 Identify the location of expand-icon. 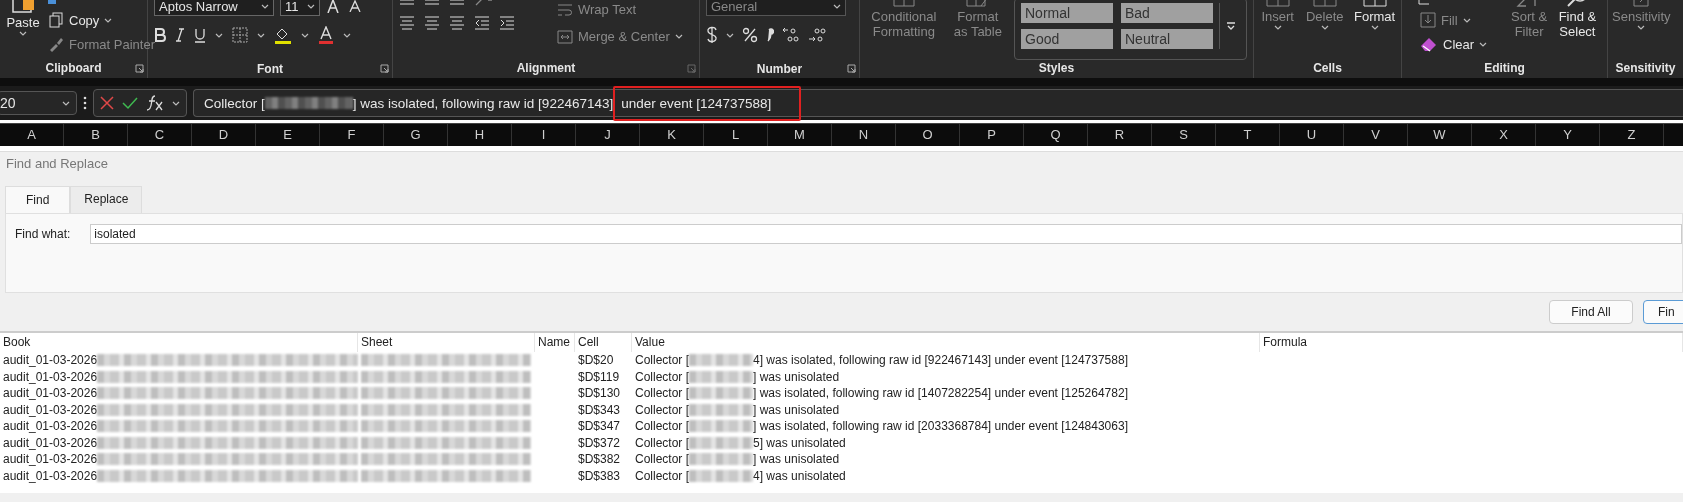
(1231, 26).